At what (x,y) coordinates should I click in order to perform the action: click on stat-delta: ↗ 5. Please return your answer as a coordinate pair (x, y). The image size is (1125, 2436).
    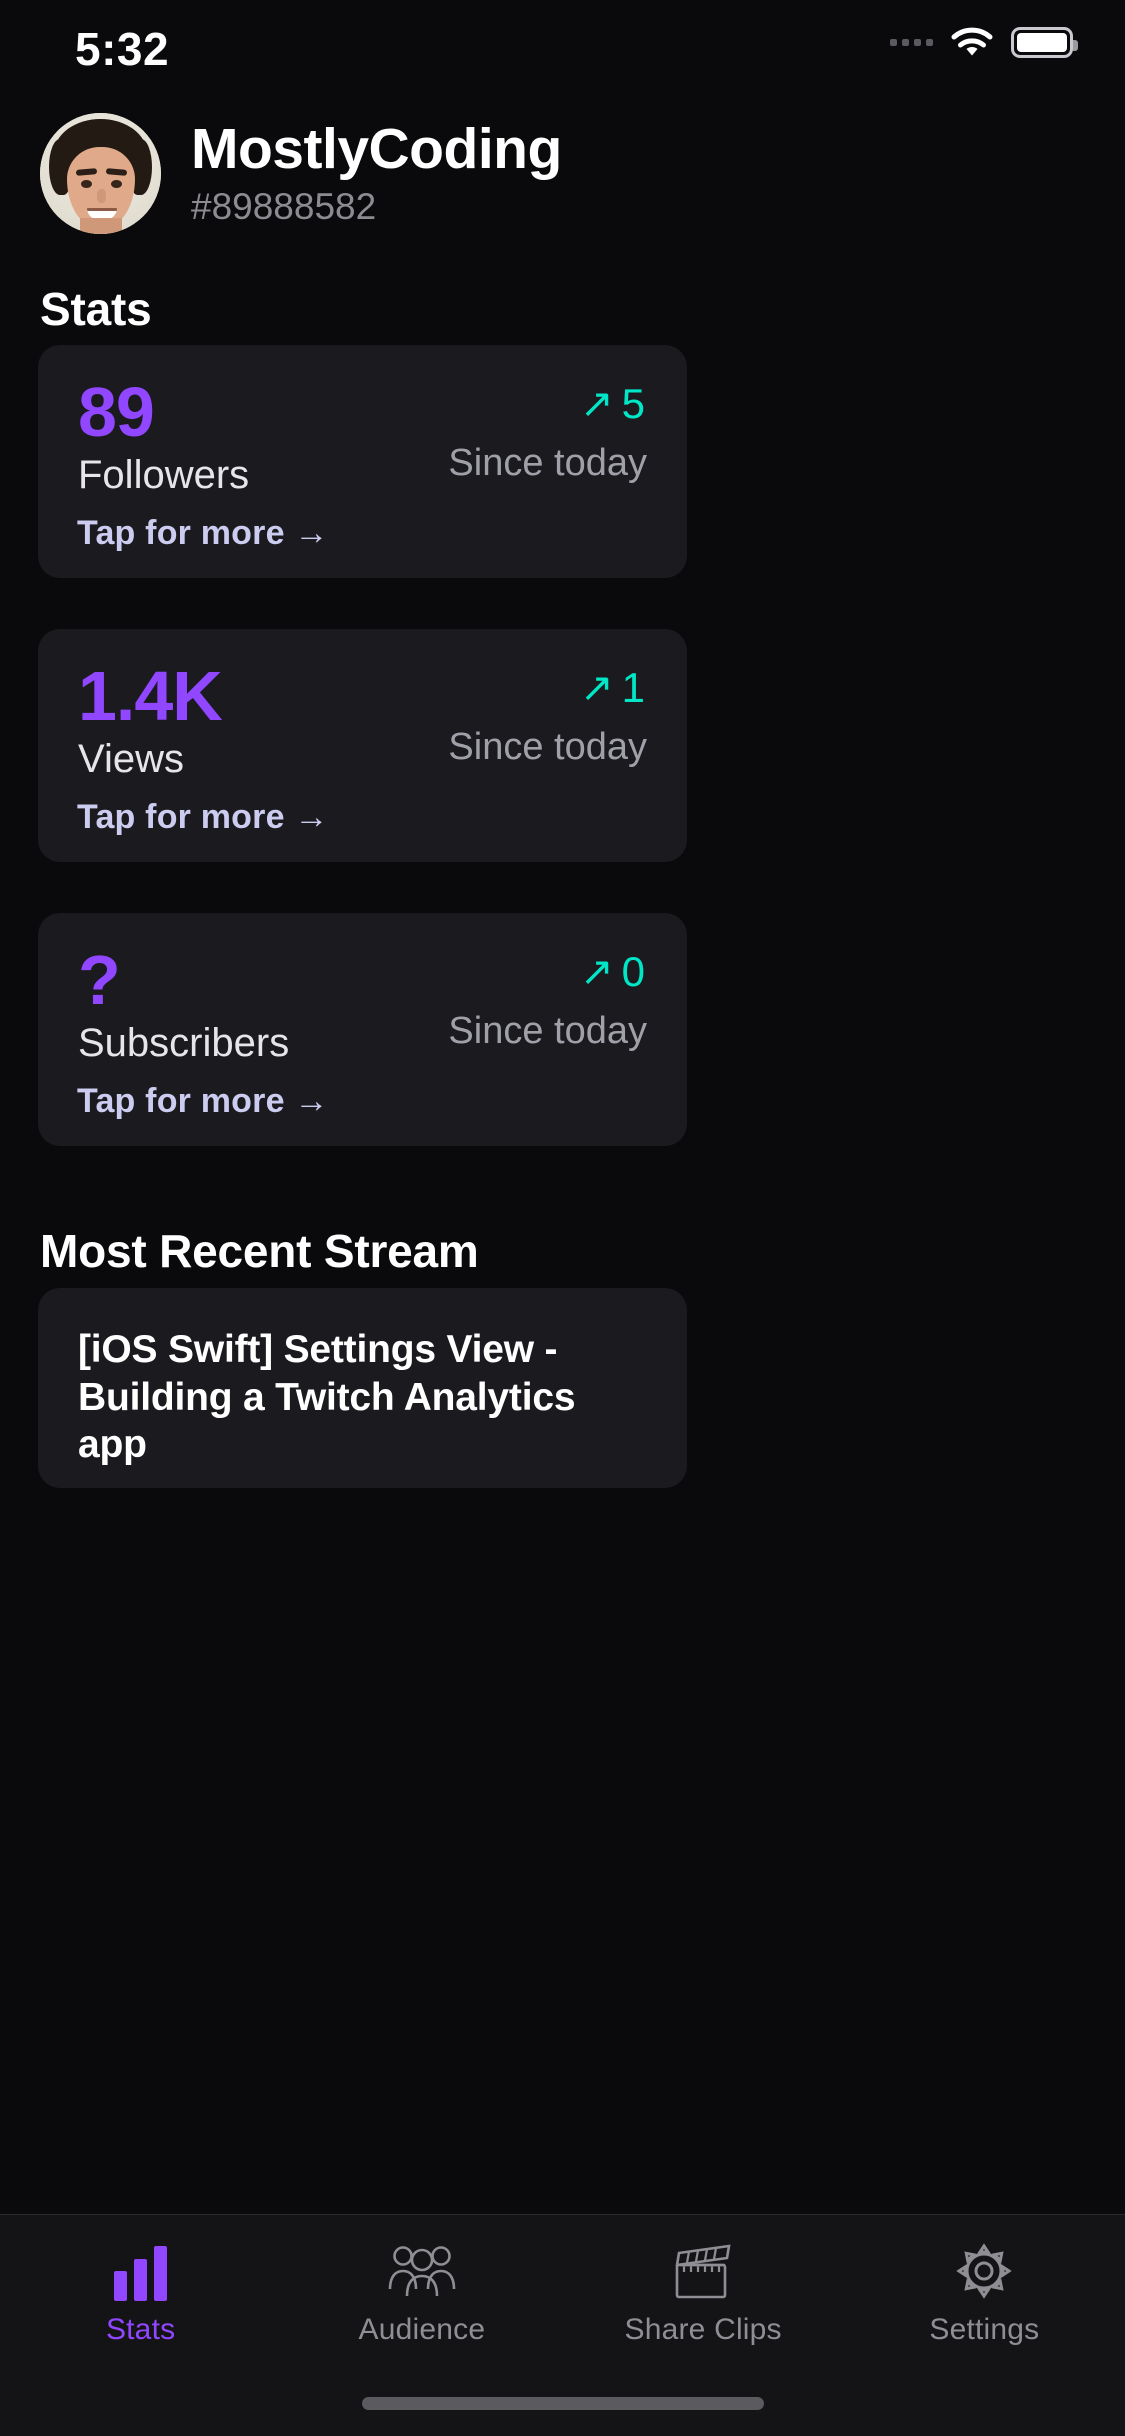
    Looking at the image, I should click on (612, 404).